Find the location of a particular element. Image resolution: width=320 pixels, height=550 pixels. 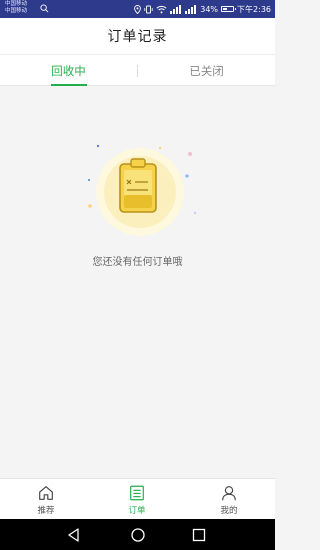

system-nav-bar is located at coordinates (137, 534).